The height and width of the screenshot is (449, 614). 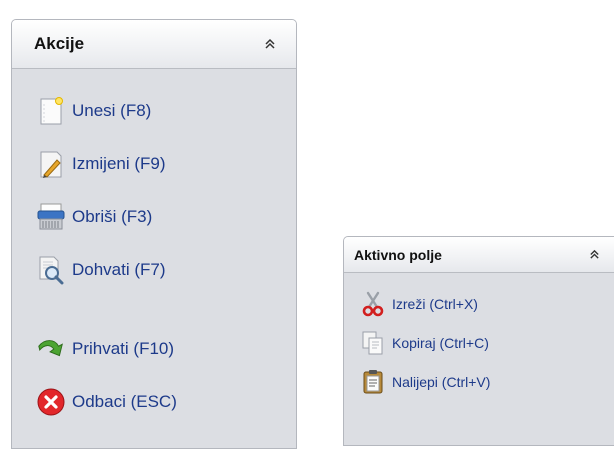 I want to click on active-field-panel-header: Aktivno polje, so click(x=479, y=255).